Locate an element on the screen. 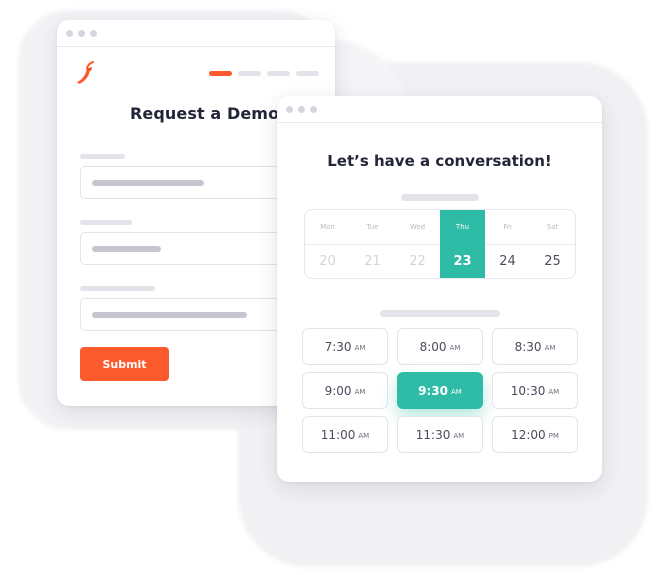  date-number: 21 is located at coordinates (372, 261).